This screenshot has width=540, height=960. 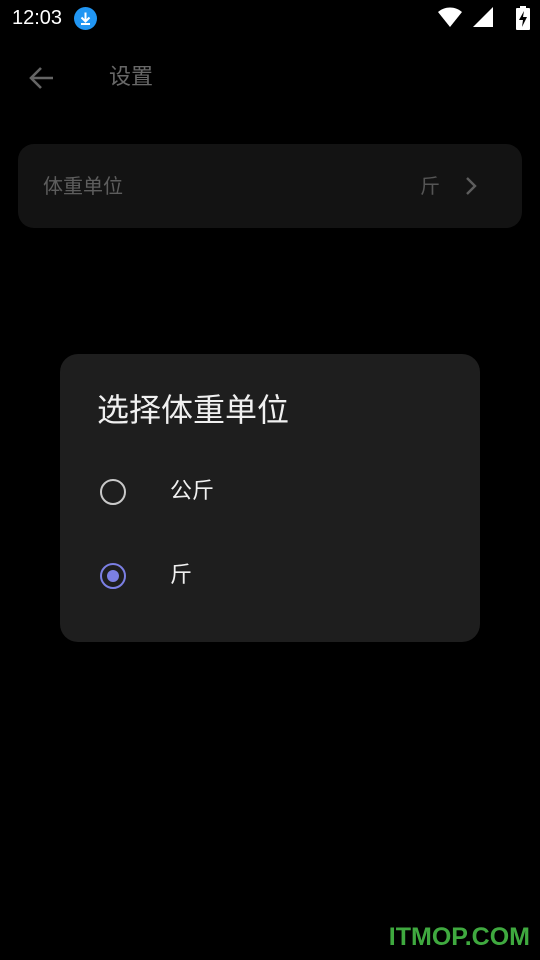 What do you see at coordinates (42, 78) in the screenshot?
I see `arrow-left-icon` at bounding box center [42, 78].